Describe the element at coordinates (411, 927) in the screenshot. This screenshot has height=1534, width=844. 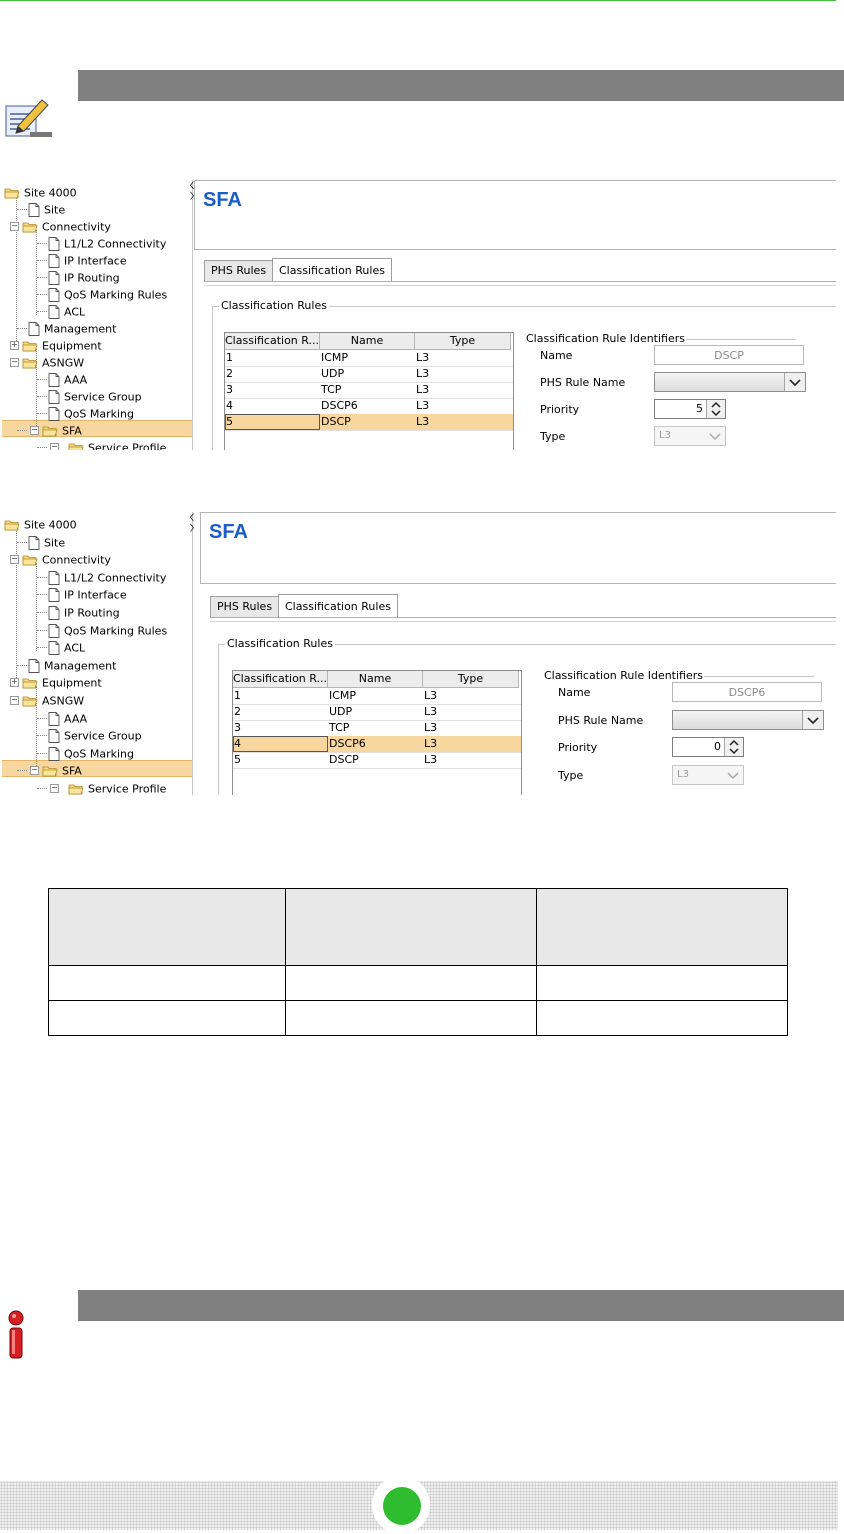
I see `table-header-cell` at that location.